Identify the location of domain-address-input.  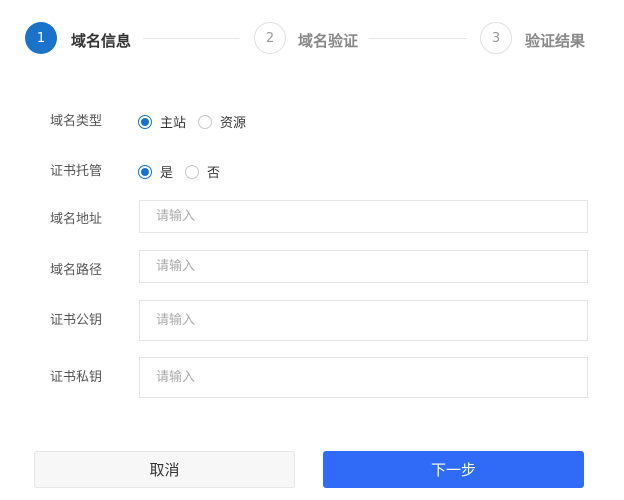
(363, 216).